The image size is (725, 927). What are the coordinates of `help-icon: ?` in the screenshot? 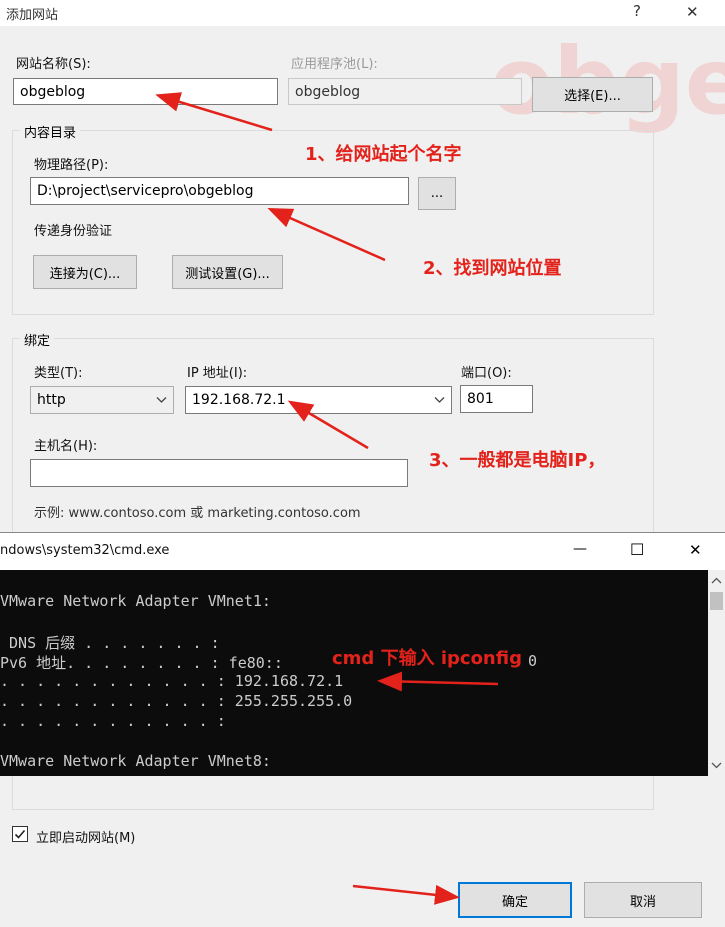 It's located at (637, 11).